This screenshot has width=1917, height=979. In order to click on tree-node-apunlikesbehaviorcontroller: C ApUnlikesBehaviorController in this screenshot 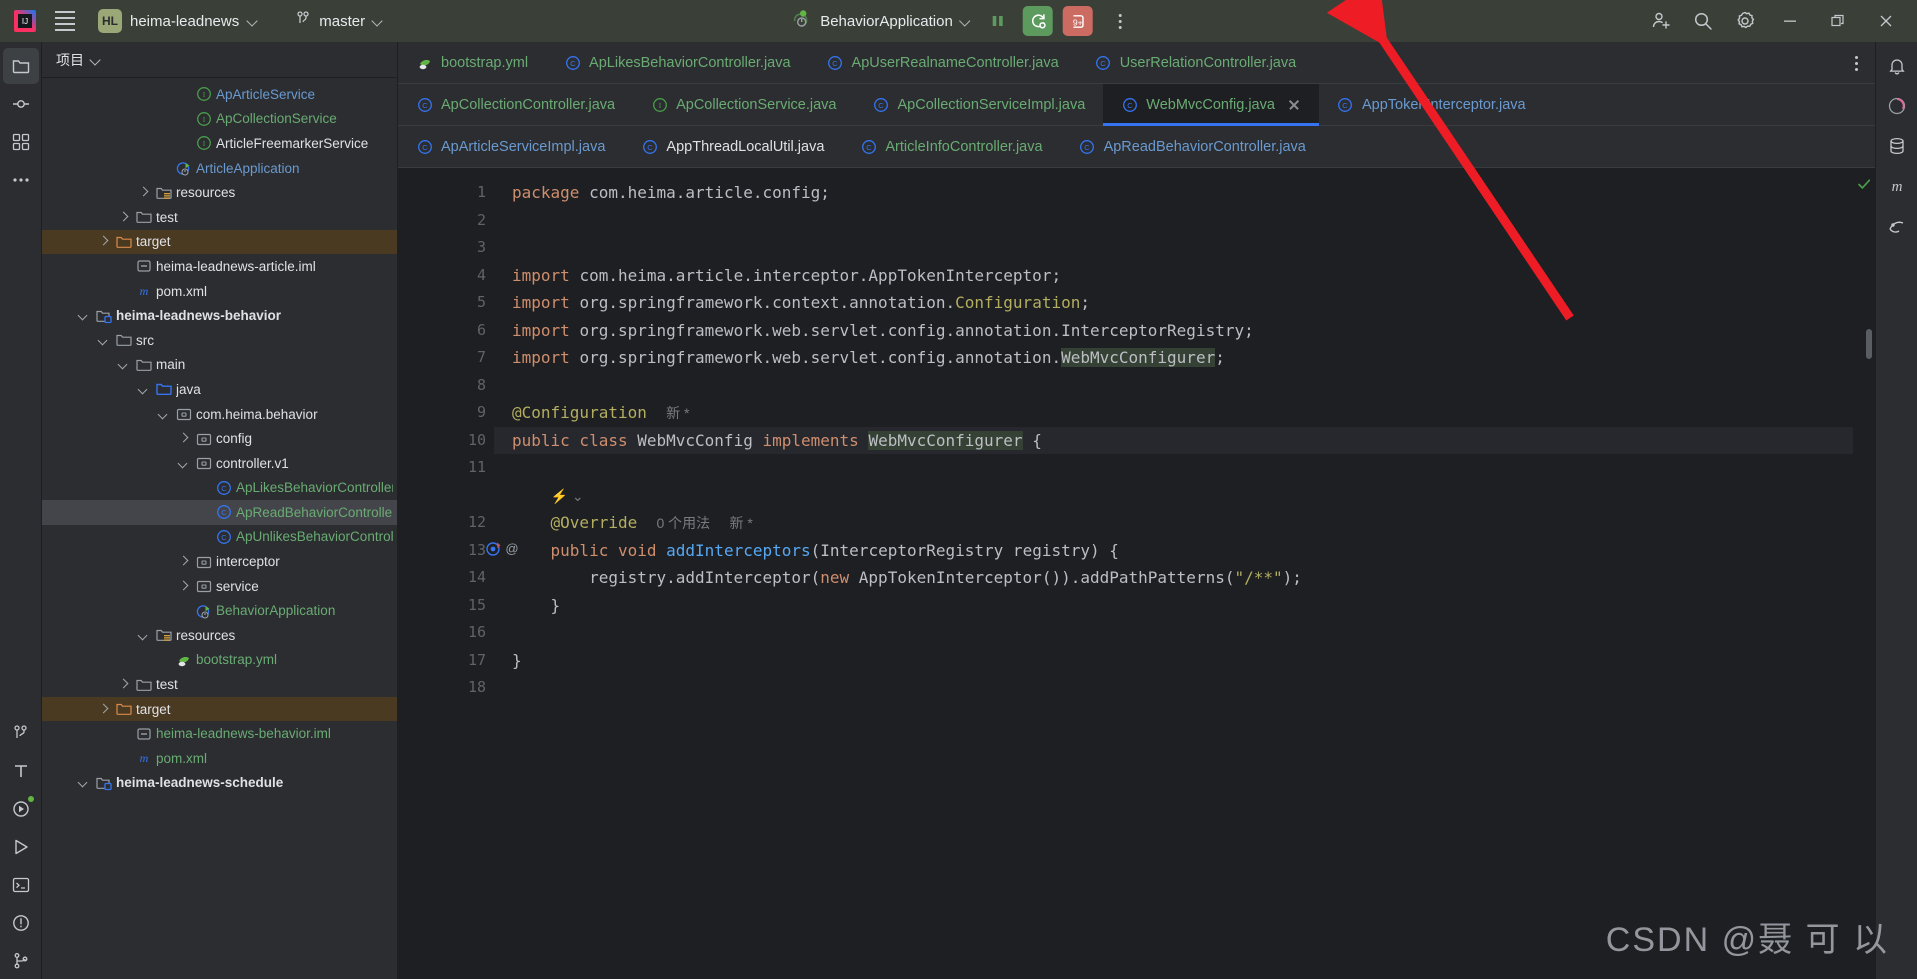, I will do `click(219, 537)`.